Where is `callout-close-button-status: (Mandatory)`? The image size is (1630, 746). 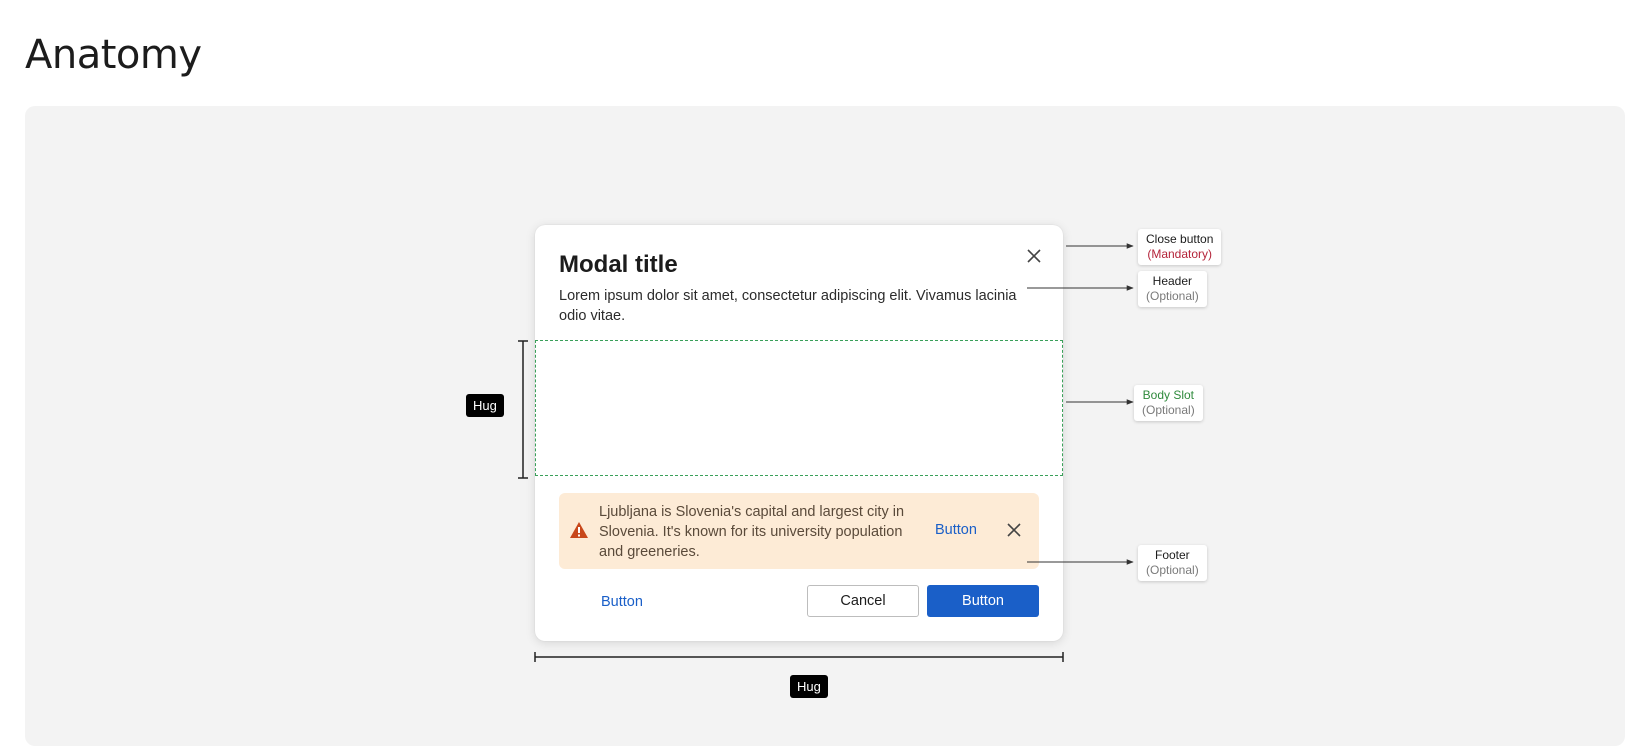
callout-close-button-status: (Mandatory) is located at coordinates (1180, 254).